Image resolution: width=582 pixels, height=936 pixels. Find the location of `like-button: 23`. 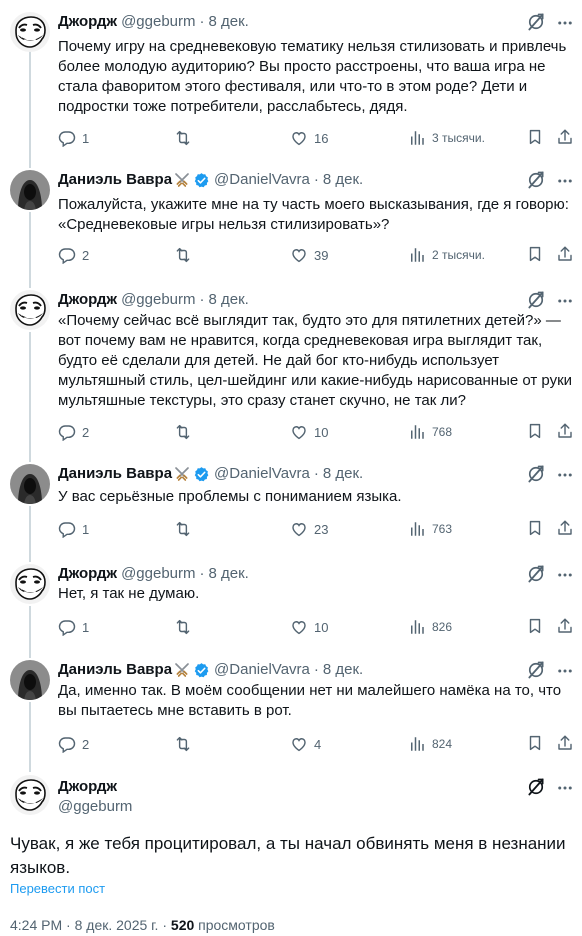

like-button: 23 is located at coordinates (309, 529).